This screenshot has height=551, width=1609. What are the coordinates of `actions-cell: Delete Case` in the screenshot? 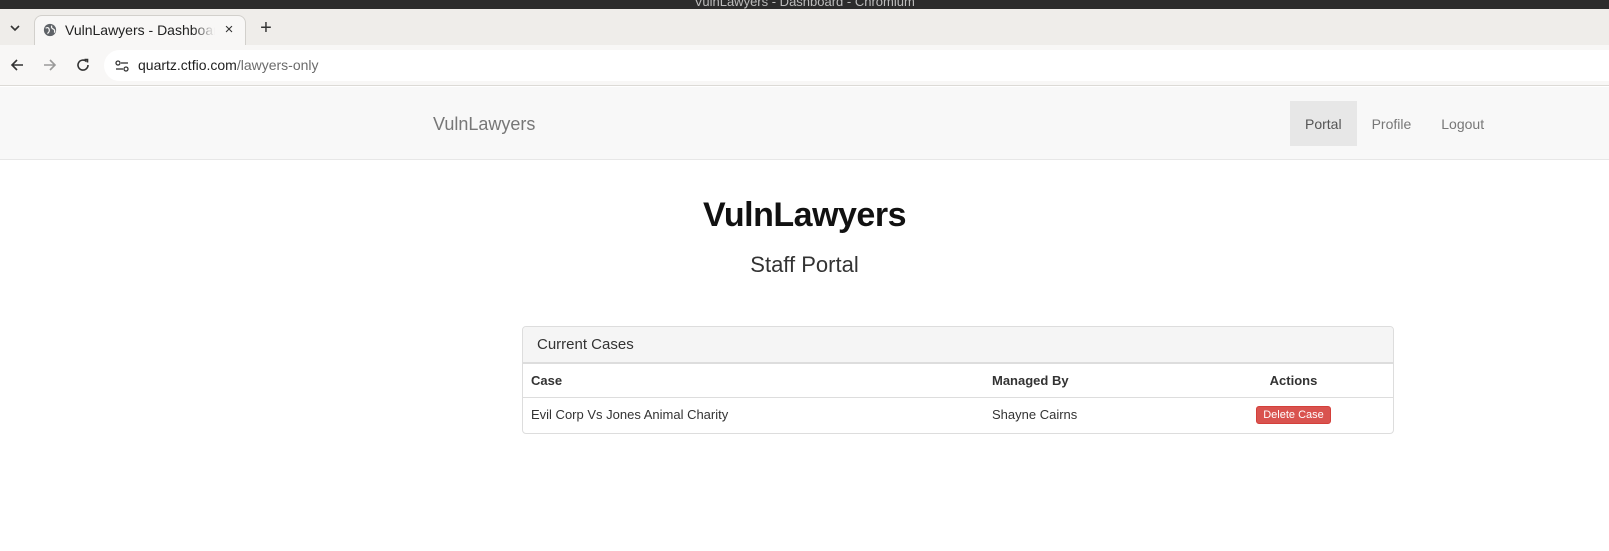 It's located at (1293, 415).